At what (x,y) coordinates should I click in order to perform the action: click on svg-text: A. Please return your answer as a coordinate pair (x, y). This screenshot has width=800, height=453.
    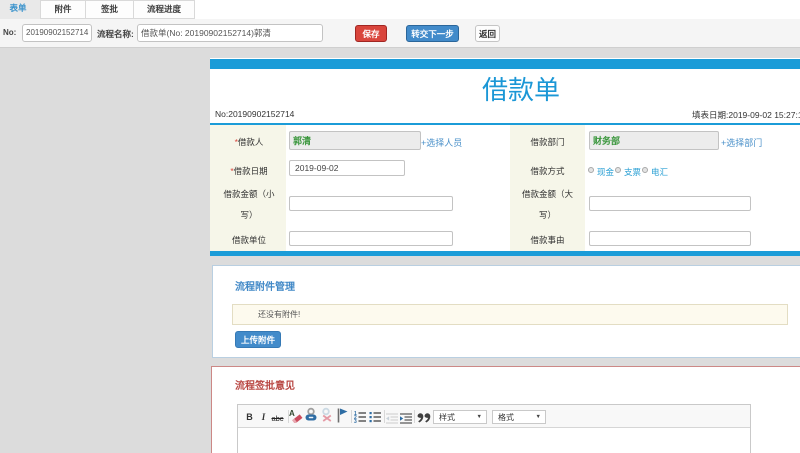
    Looking at the image, I should click on (292, 413).